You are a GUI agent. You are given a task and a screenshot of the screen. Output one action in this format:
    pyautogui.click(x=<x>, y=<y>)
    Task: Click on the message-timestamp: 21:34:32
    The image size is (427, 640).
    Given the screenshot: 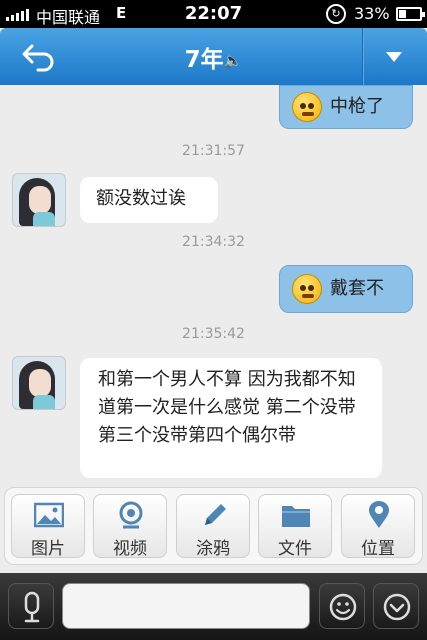 What is the action you would take?
    pyautogui.click(x=213, y=242)
    